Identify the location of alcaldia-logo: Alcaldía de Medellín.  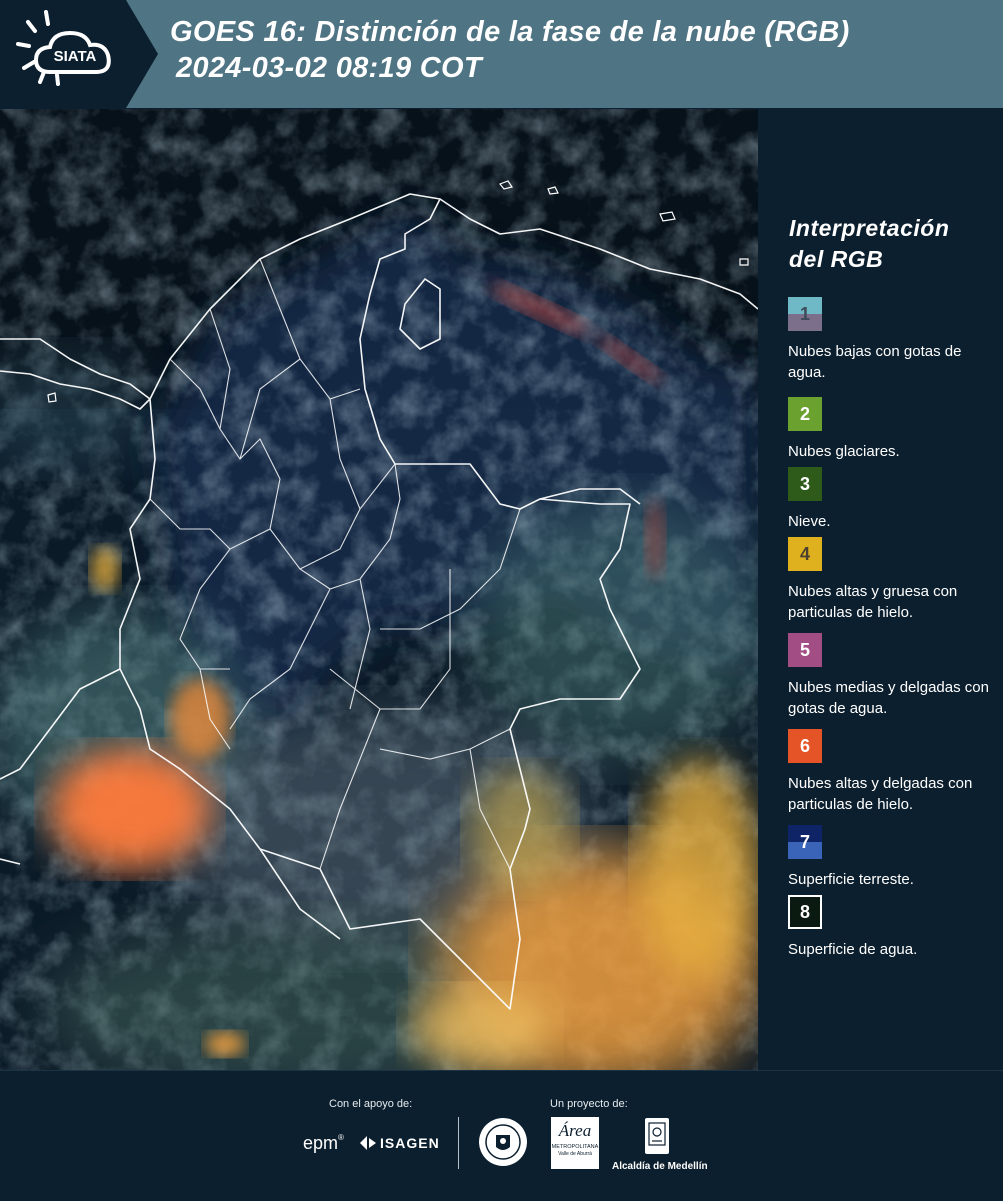
(660, 1144).